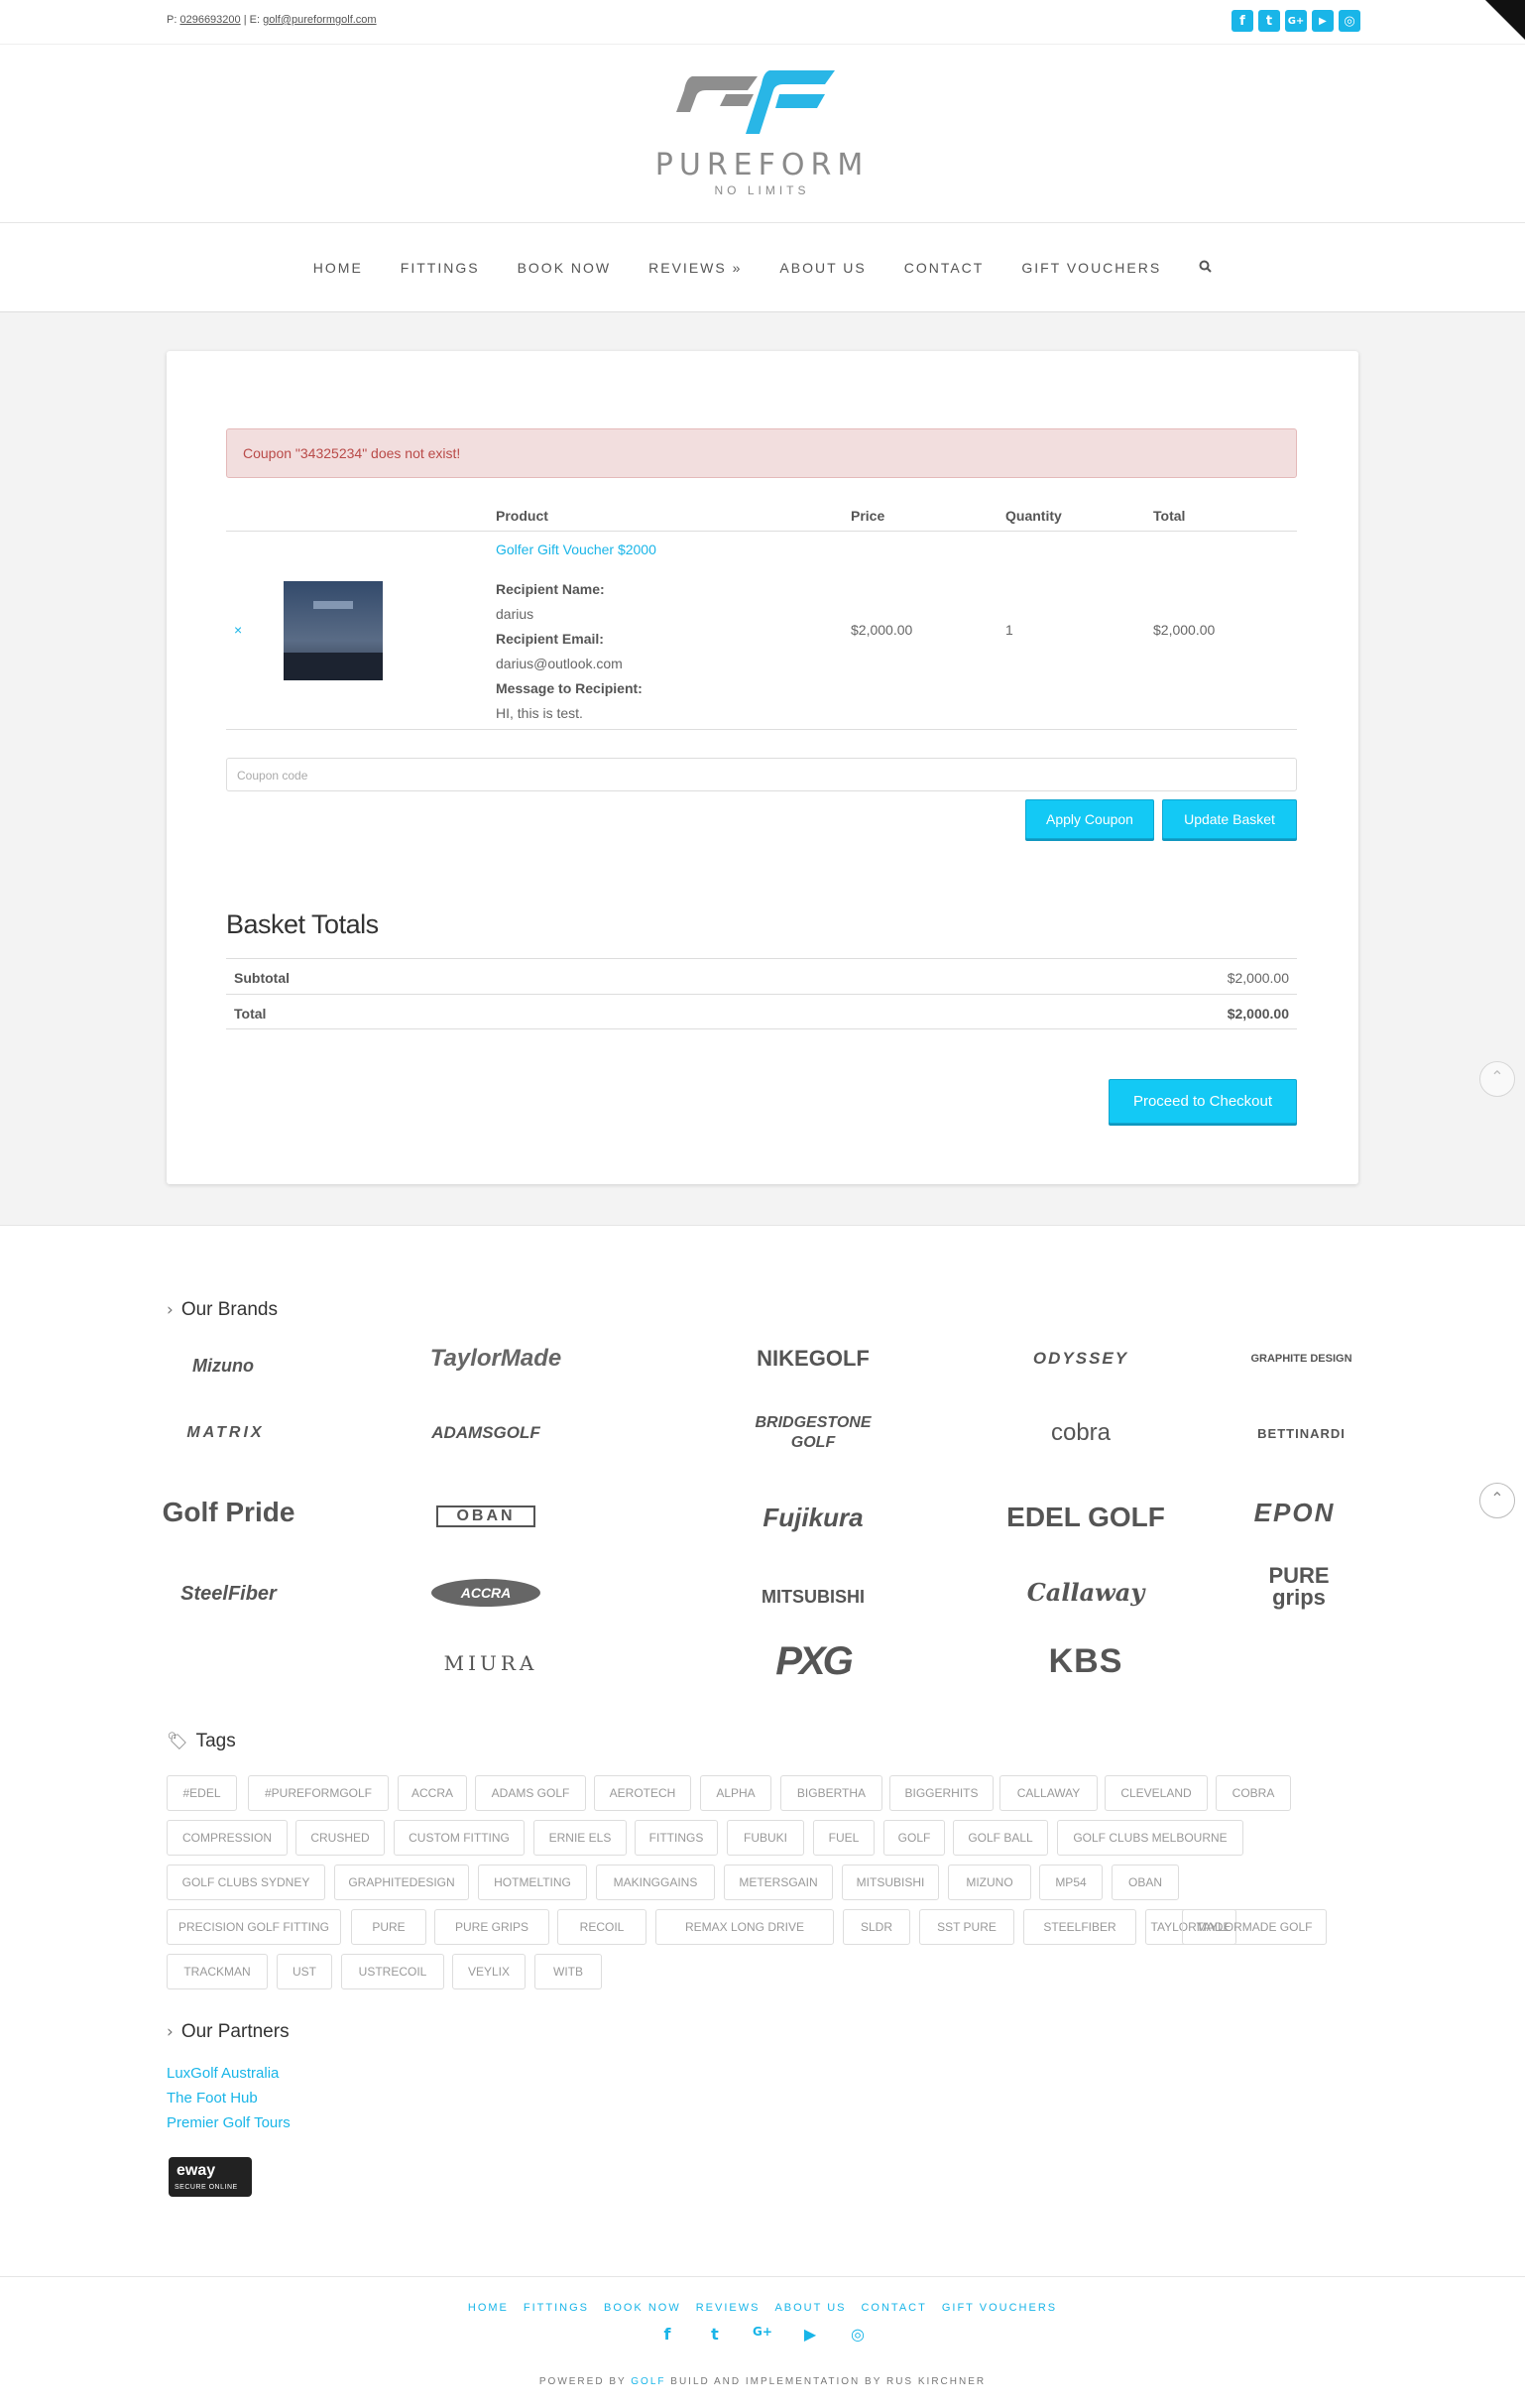  Describe the element at coordinates (489, 1972) in the screenshot. I see `tag: VEYLIX` at that location.